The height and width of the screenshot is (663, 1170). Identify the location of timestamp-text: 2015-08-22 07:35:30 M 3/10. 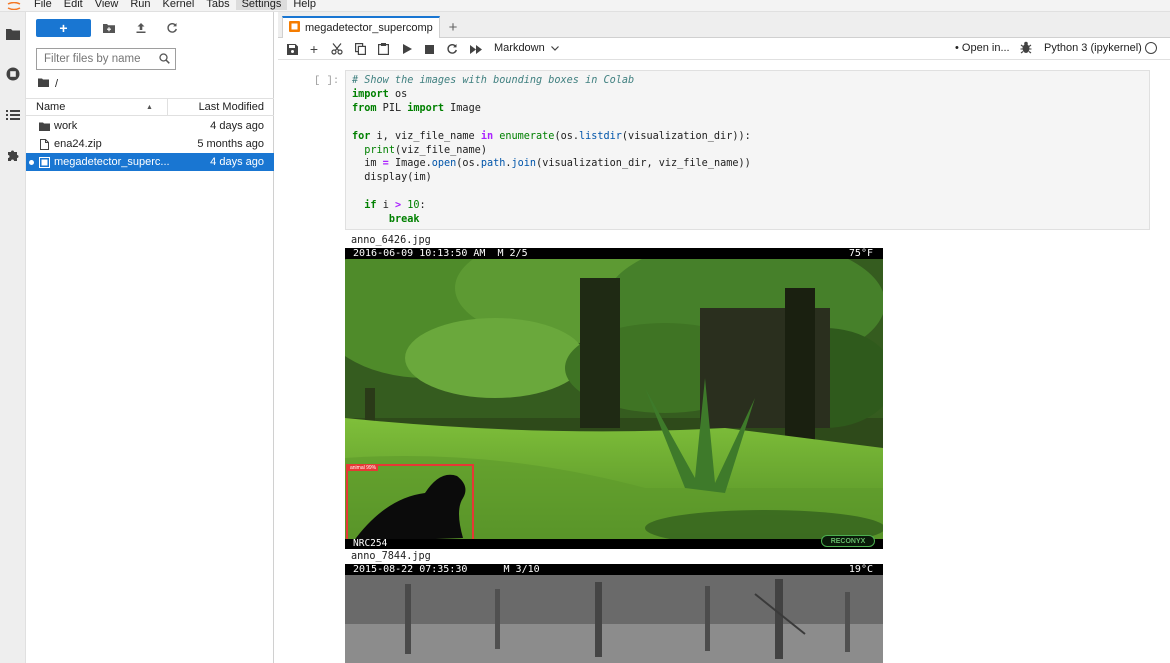
(446, 569).